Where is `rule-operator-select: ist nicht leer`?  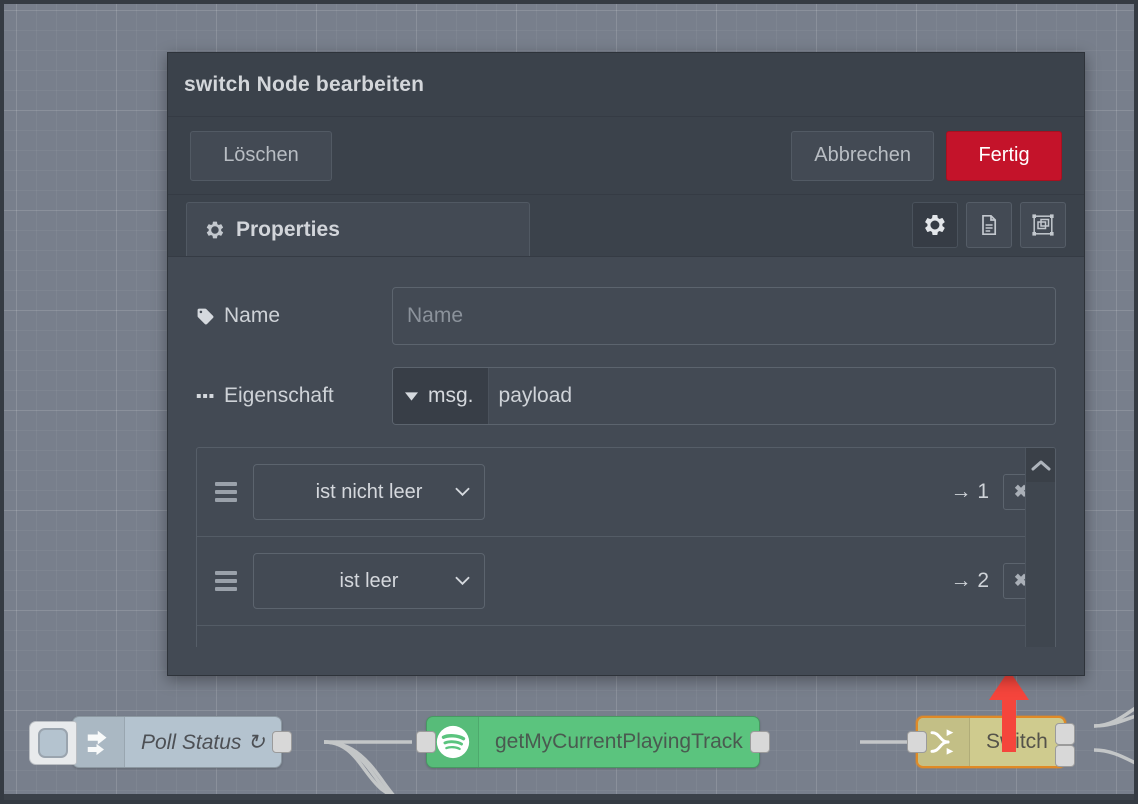
rule-operator-select: ist nicht leer is located at coordinates (369, 492).